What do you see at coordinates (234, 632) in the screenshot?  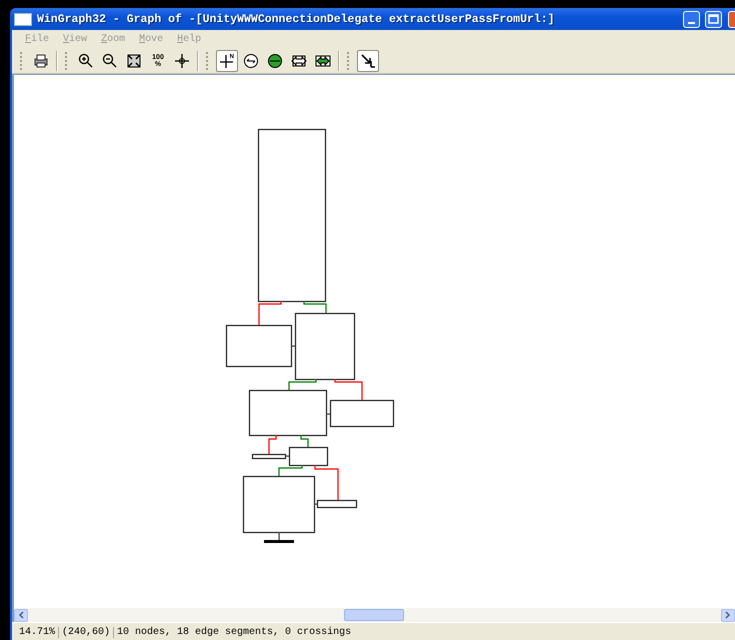 I see `status-text: 10 nodes, 18 edge segments, 0 crossings` at bounding box center [234, 632].